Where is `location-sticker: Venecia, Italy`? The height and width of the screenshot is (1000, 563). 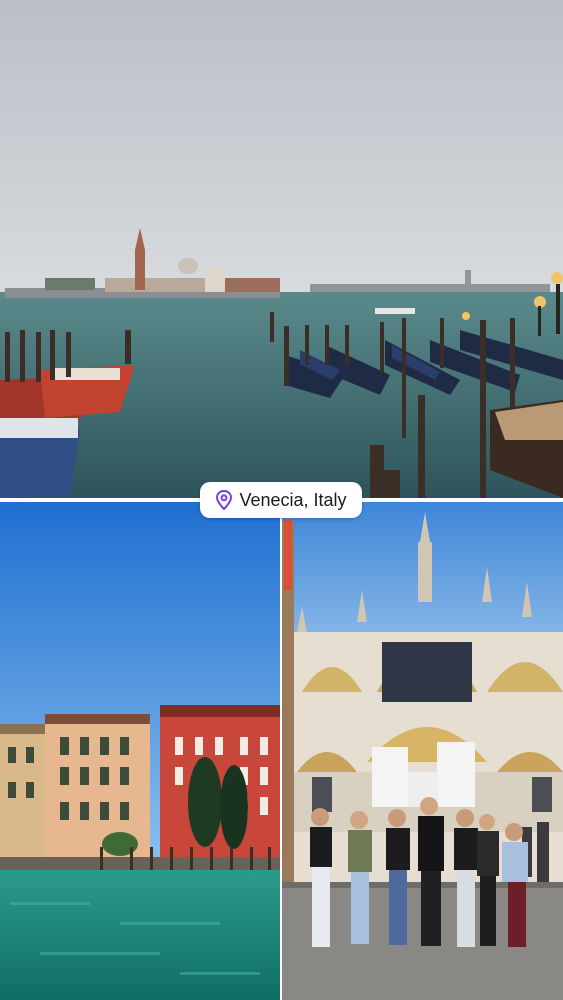
location-sticker: Venecia, Italy is located at coordinates (281, 500).